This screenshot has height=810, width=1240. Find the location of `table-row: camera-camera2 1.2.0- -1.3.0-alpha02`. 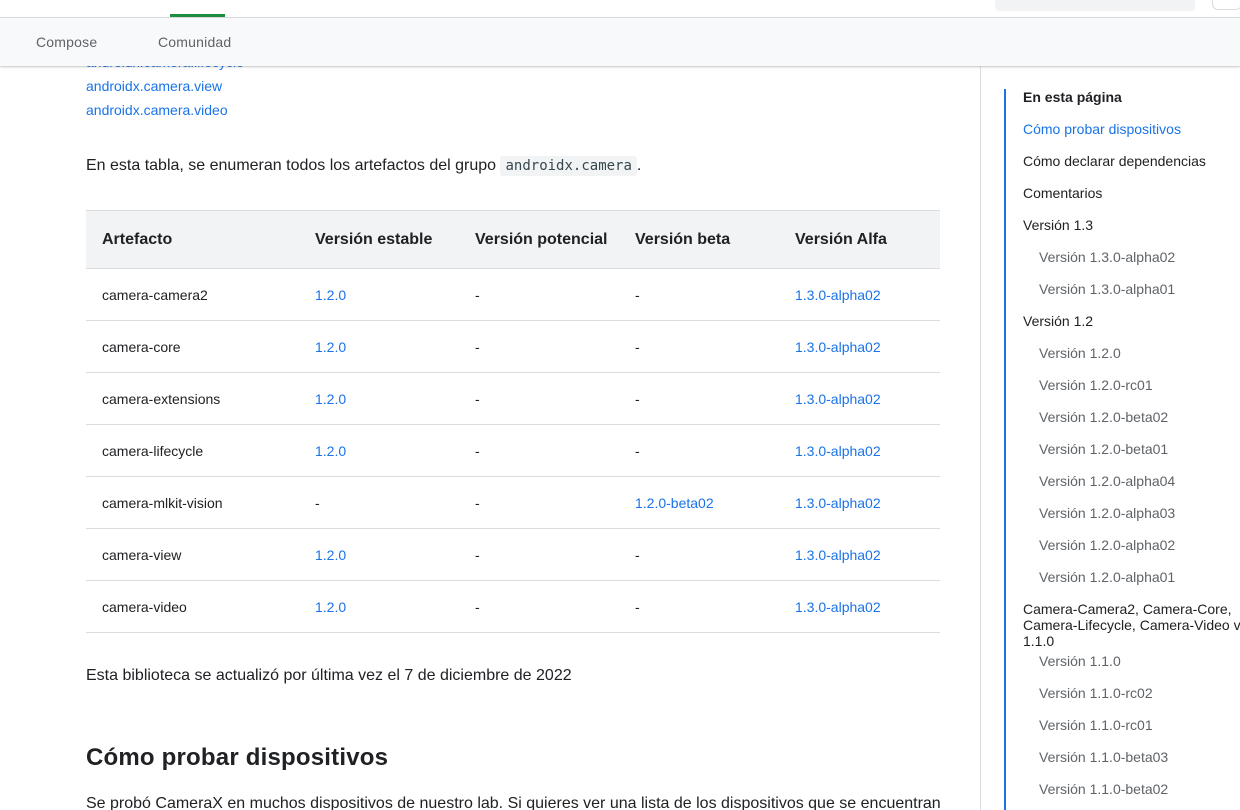

table-row: camera-camera2 1.2.0- -1.3.0-alpha02 is located at coordinates (513, 294).